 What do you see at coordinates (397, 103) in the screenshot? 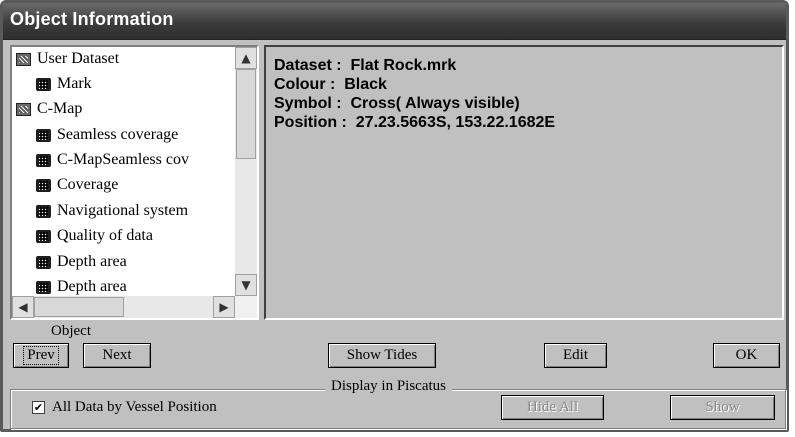
I see `symbol-line: Symbol : Cross( Always visible)` at bounding box center [397, 103].